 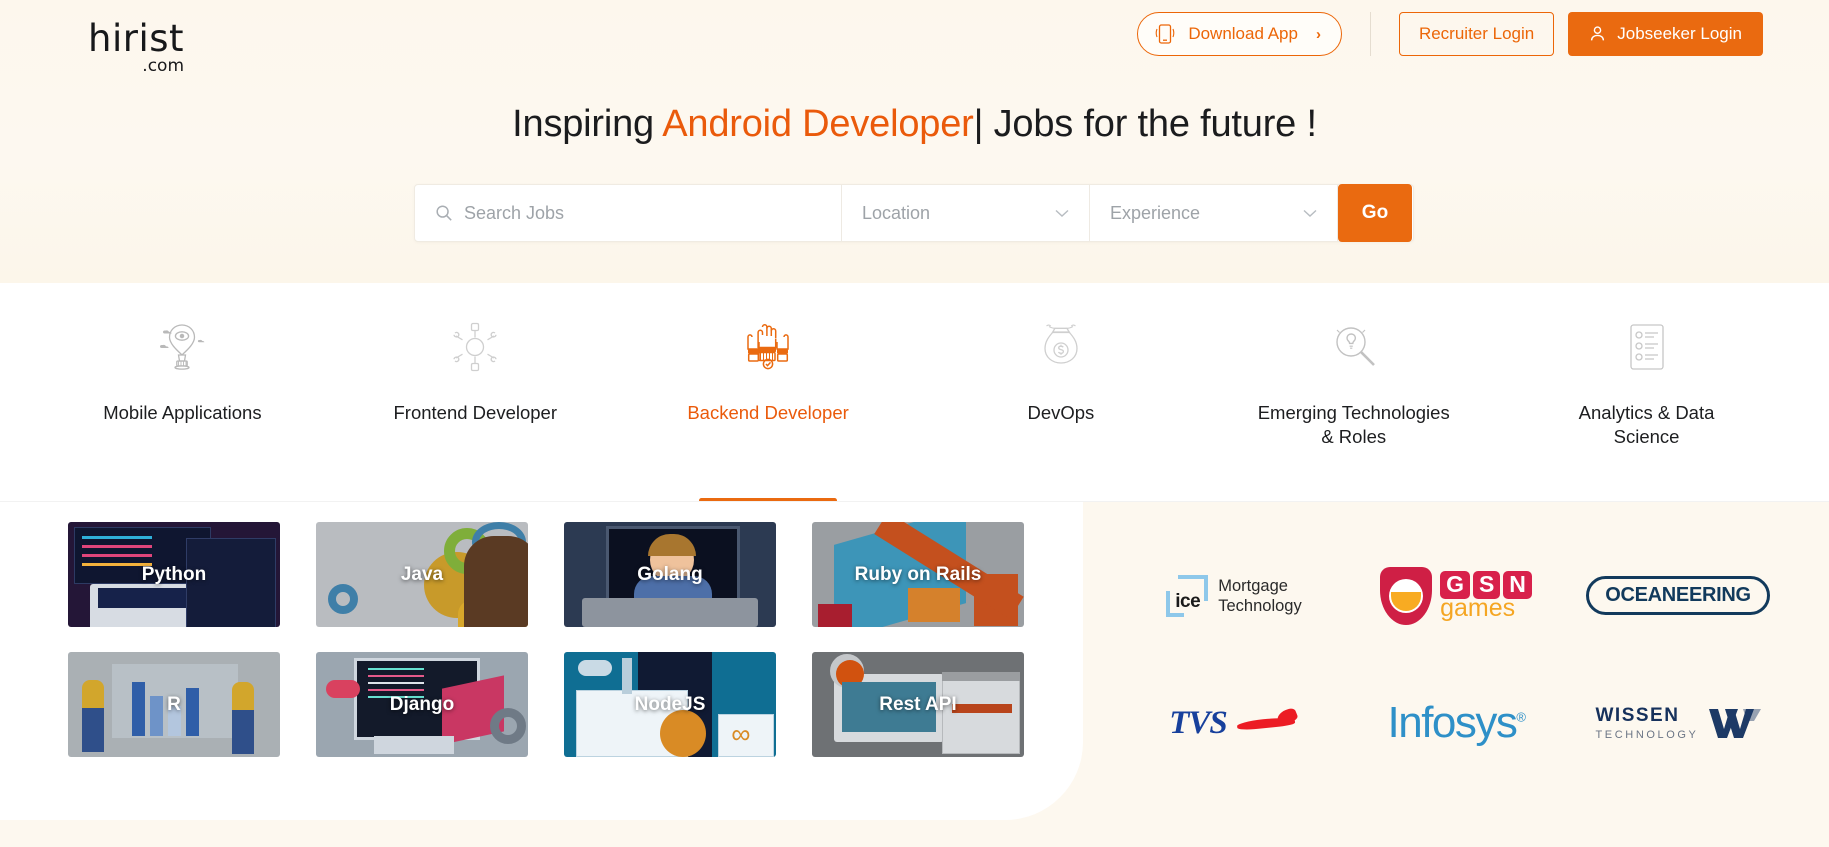 I want to click on company-logo-oceaneering: OCEANEERING, so click(x=1678, y=596).